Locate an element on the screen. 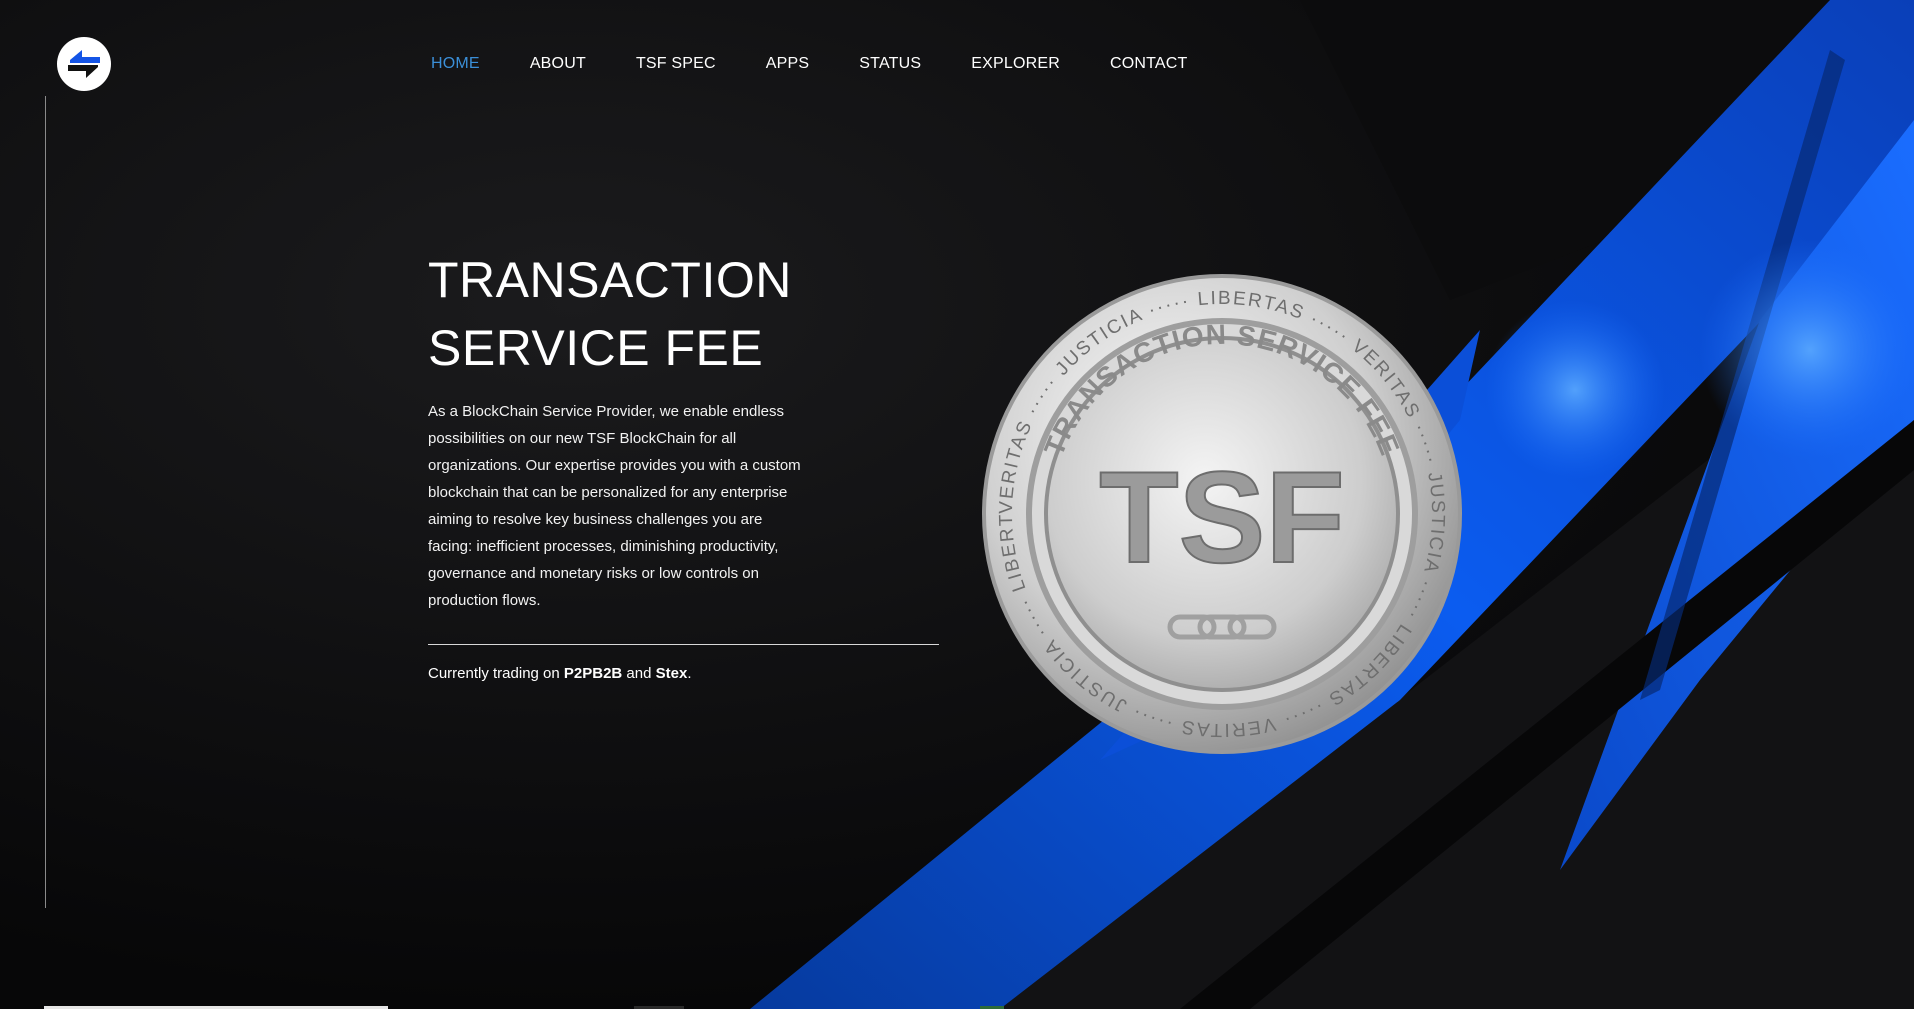 The image size is (1914, 1009). nav-item-status: STATUS is located at coordinates (890, 64).